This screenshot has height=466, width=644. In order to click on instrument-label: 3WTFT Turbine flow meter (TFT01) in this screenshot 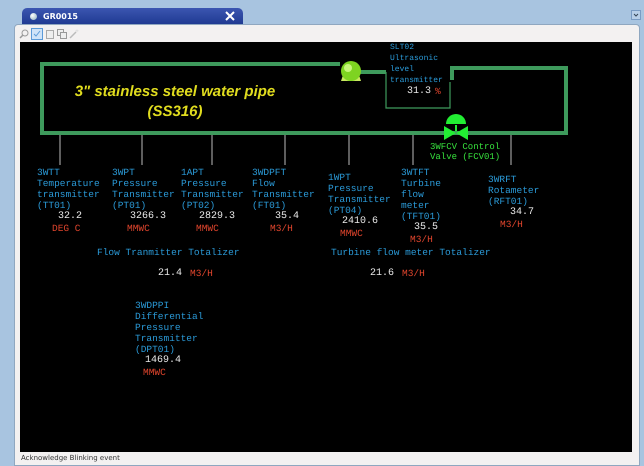, I will do `click(421, 194)`.